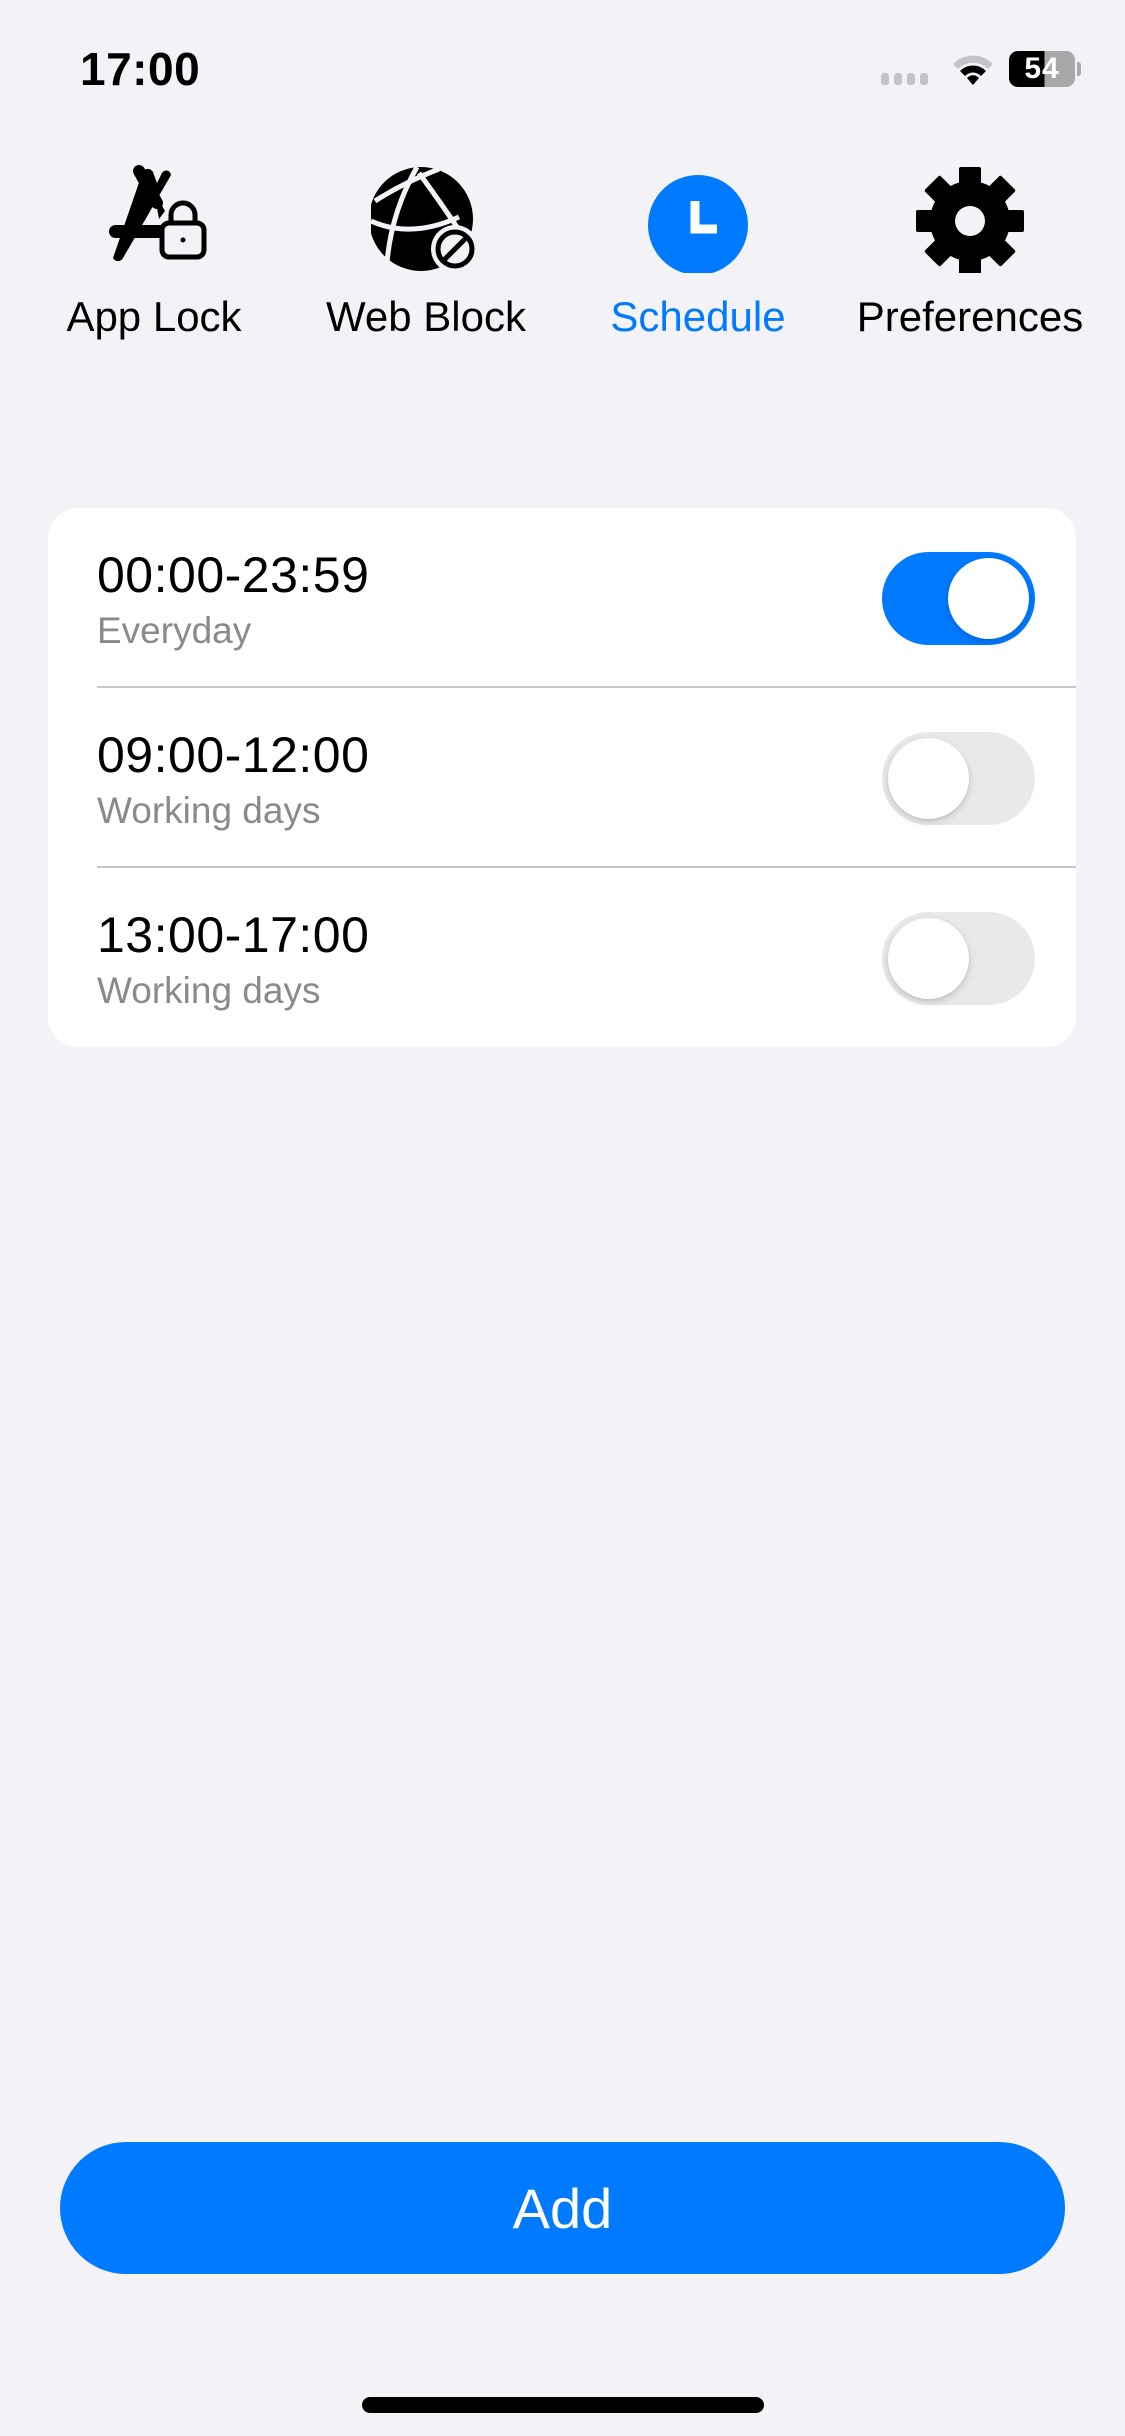  Describe the element at coordinates (174, 630) in the screenshot. I see `schedule-repeat: Everyday` at that location.